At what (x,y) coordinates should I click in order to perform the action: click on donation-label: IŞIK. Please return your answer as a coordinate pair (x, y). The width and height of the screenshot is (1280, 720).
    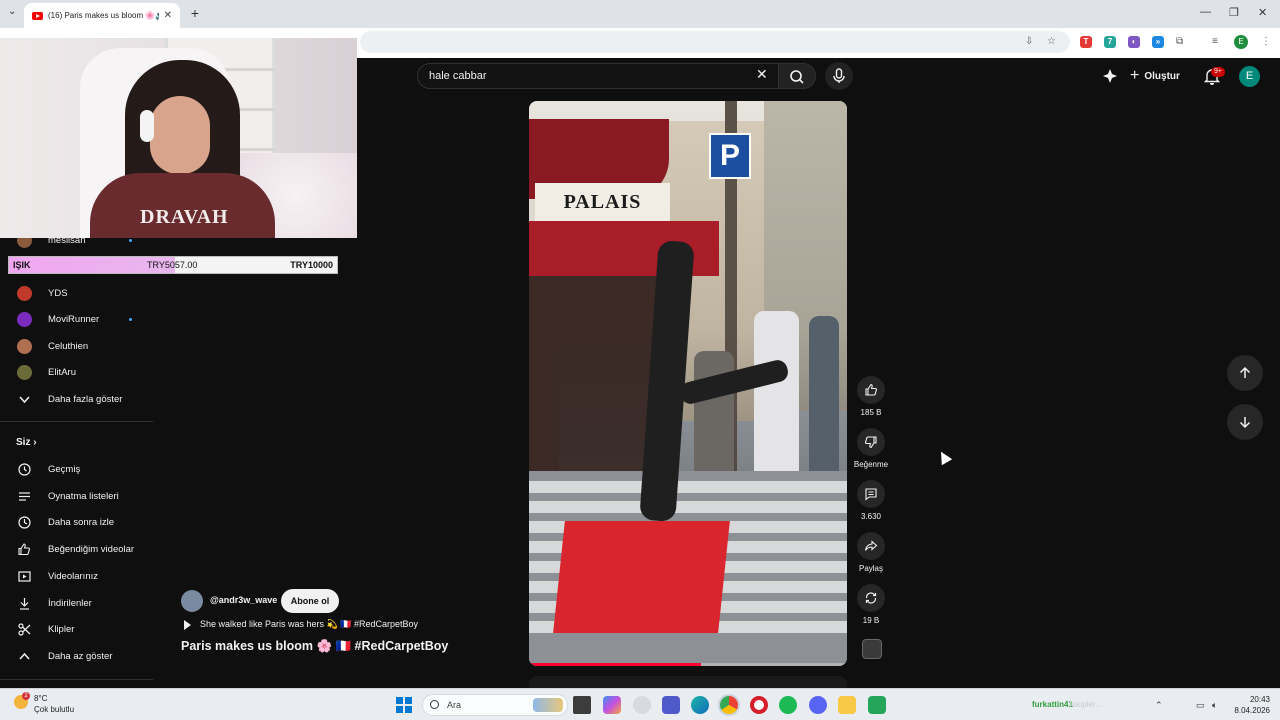
    Looking at the image, I should click on (22, 265).